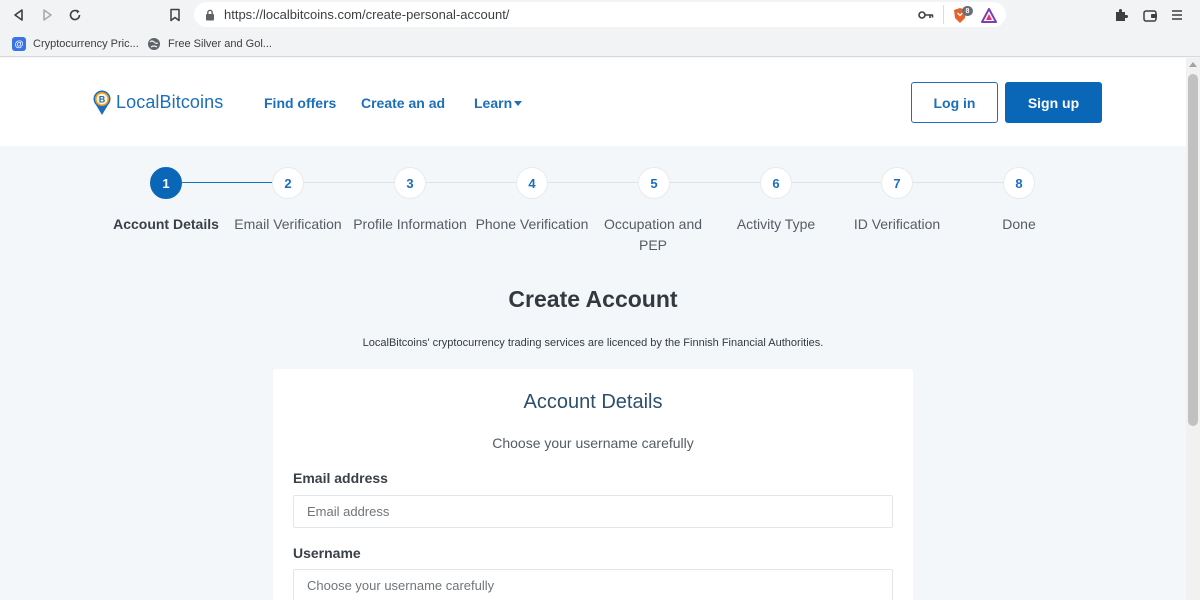 The image size is (1200, 600). Describe the element at coordinates (410, 183) in the screenshot. I see `step-3-circle: 3` at that location.